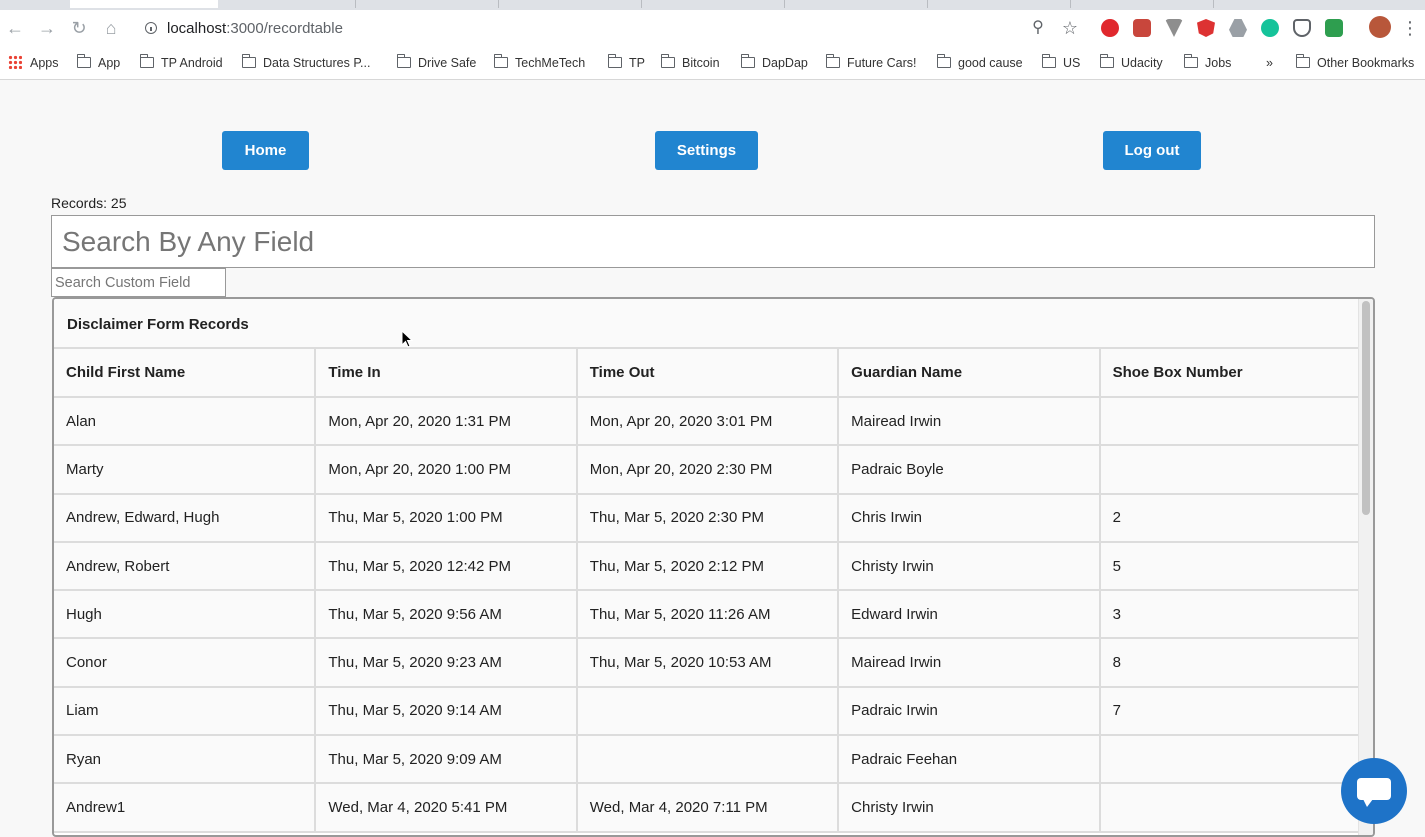 The image size is (1425, 837). Describe the element at coordinates (89, 203) in the screenshot. I see `records-count: Records: 25` at that location.